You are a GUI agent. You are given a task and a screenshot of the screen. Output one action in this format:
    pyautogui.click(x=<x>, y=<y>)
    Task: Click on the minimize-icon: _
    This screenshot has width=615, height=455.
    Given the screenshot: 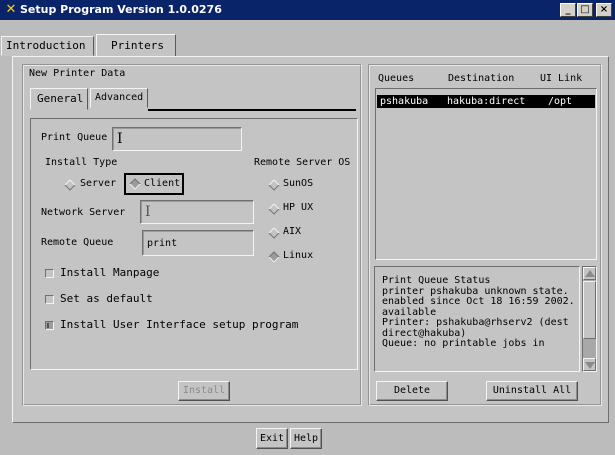 What is the action you would take?
    pyautogui.click(x=568, y=9)
    